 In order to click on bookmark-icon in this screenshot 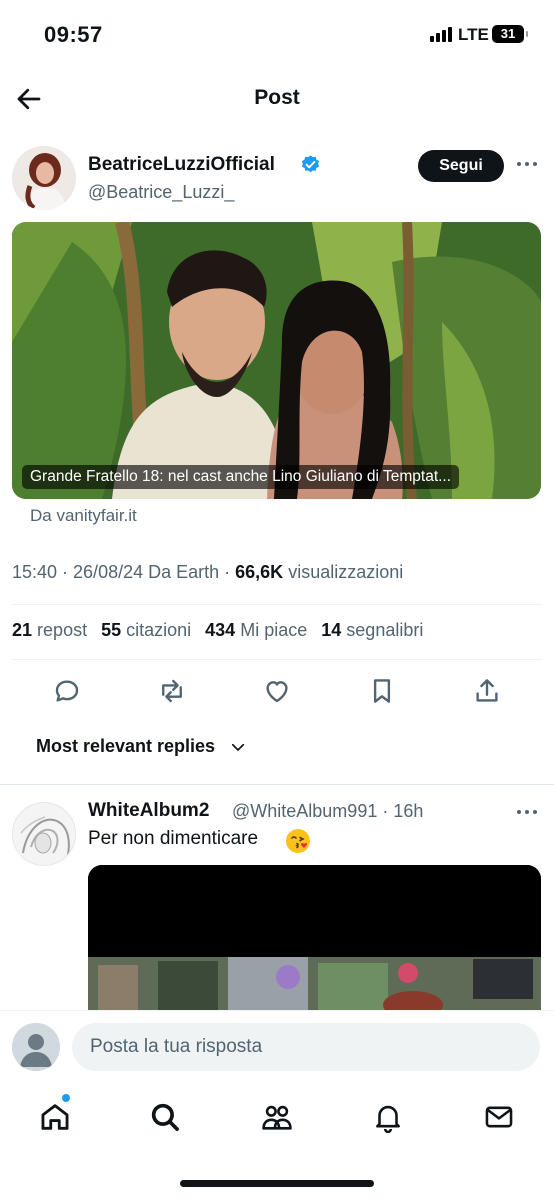, I will do `click(382, 691)`.